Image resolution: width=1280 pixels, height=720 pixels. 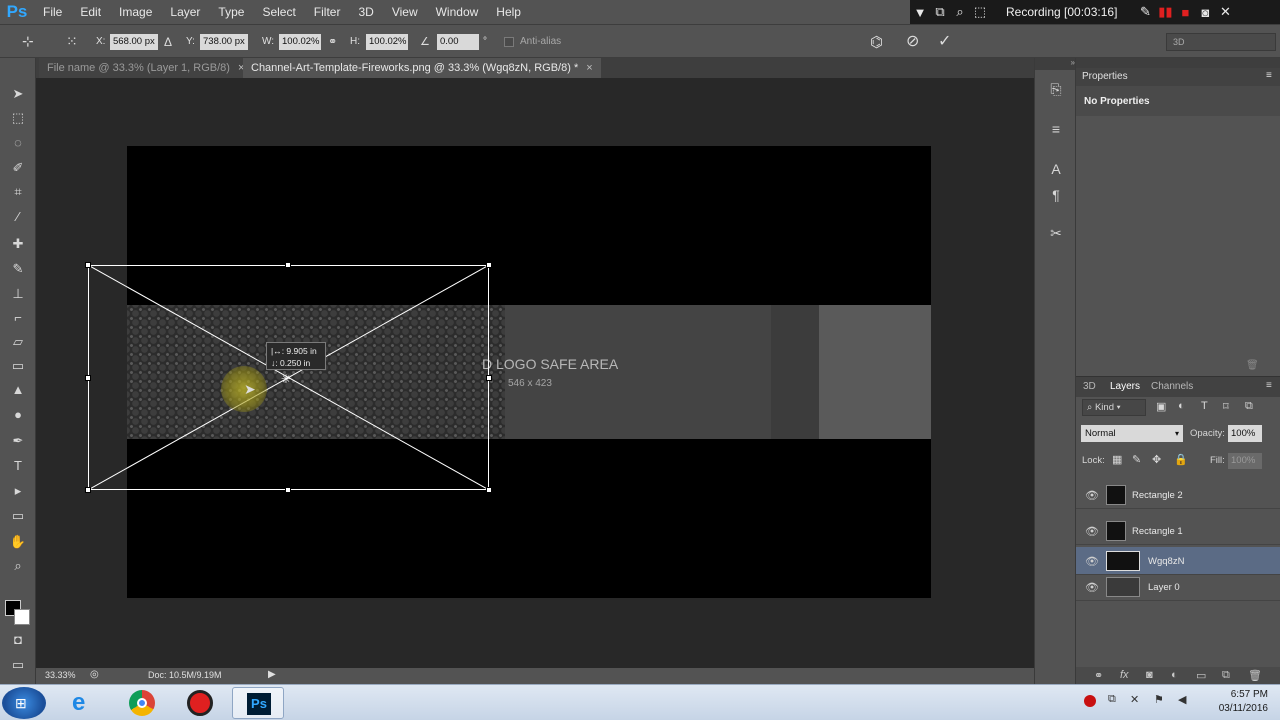 I want to click on healing-brush-tool-icon: ✚, so click(x=18, y=244).